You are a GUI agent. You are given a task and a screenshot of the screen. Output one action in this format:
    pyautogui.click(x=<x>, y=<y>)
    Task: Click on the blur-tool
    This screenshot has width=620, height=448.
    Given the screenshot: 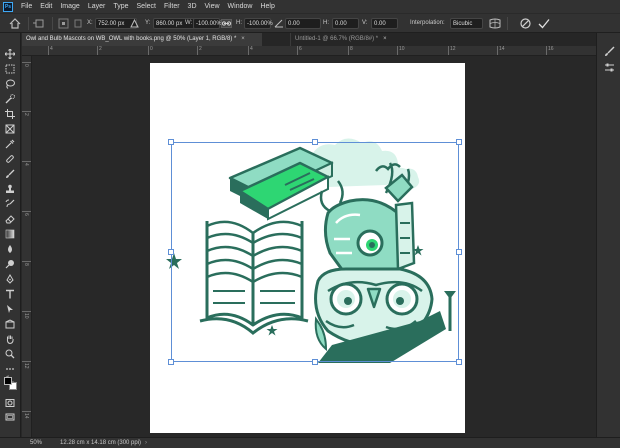 What is the action you would take?
    pyautogui.click(x=10, y=248)
    